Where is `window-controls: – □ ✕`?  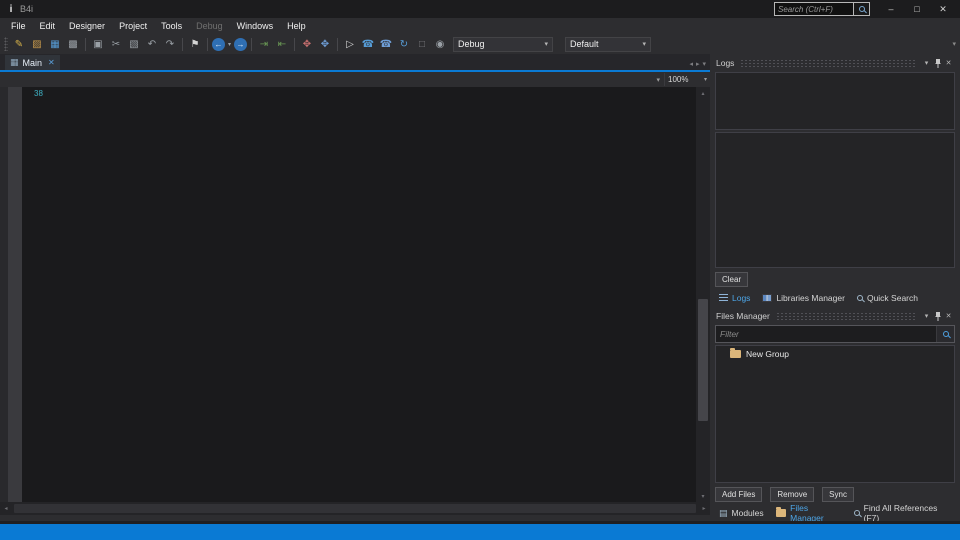 window-controls: – □ ✕ is located at coordinates (917, 9).